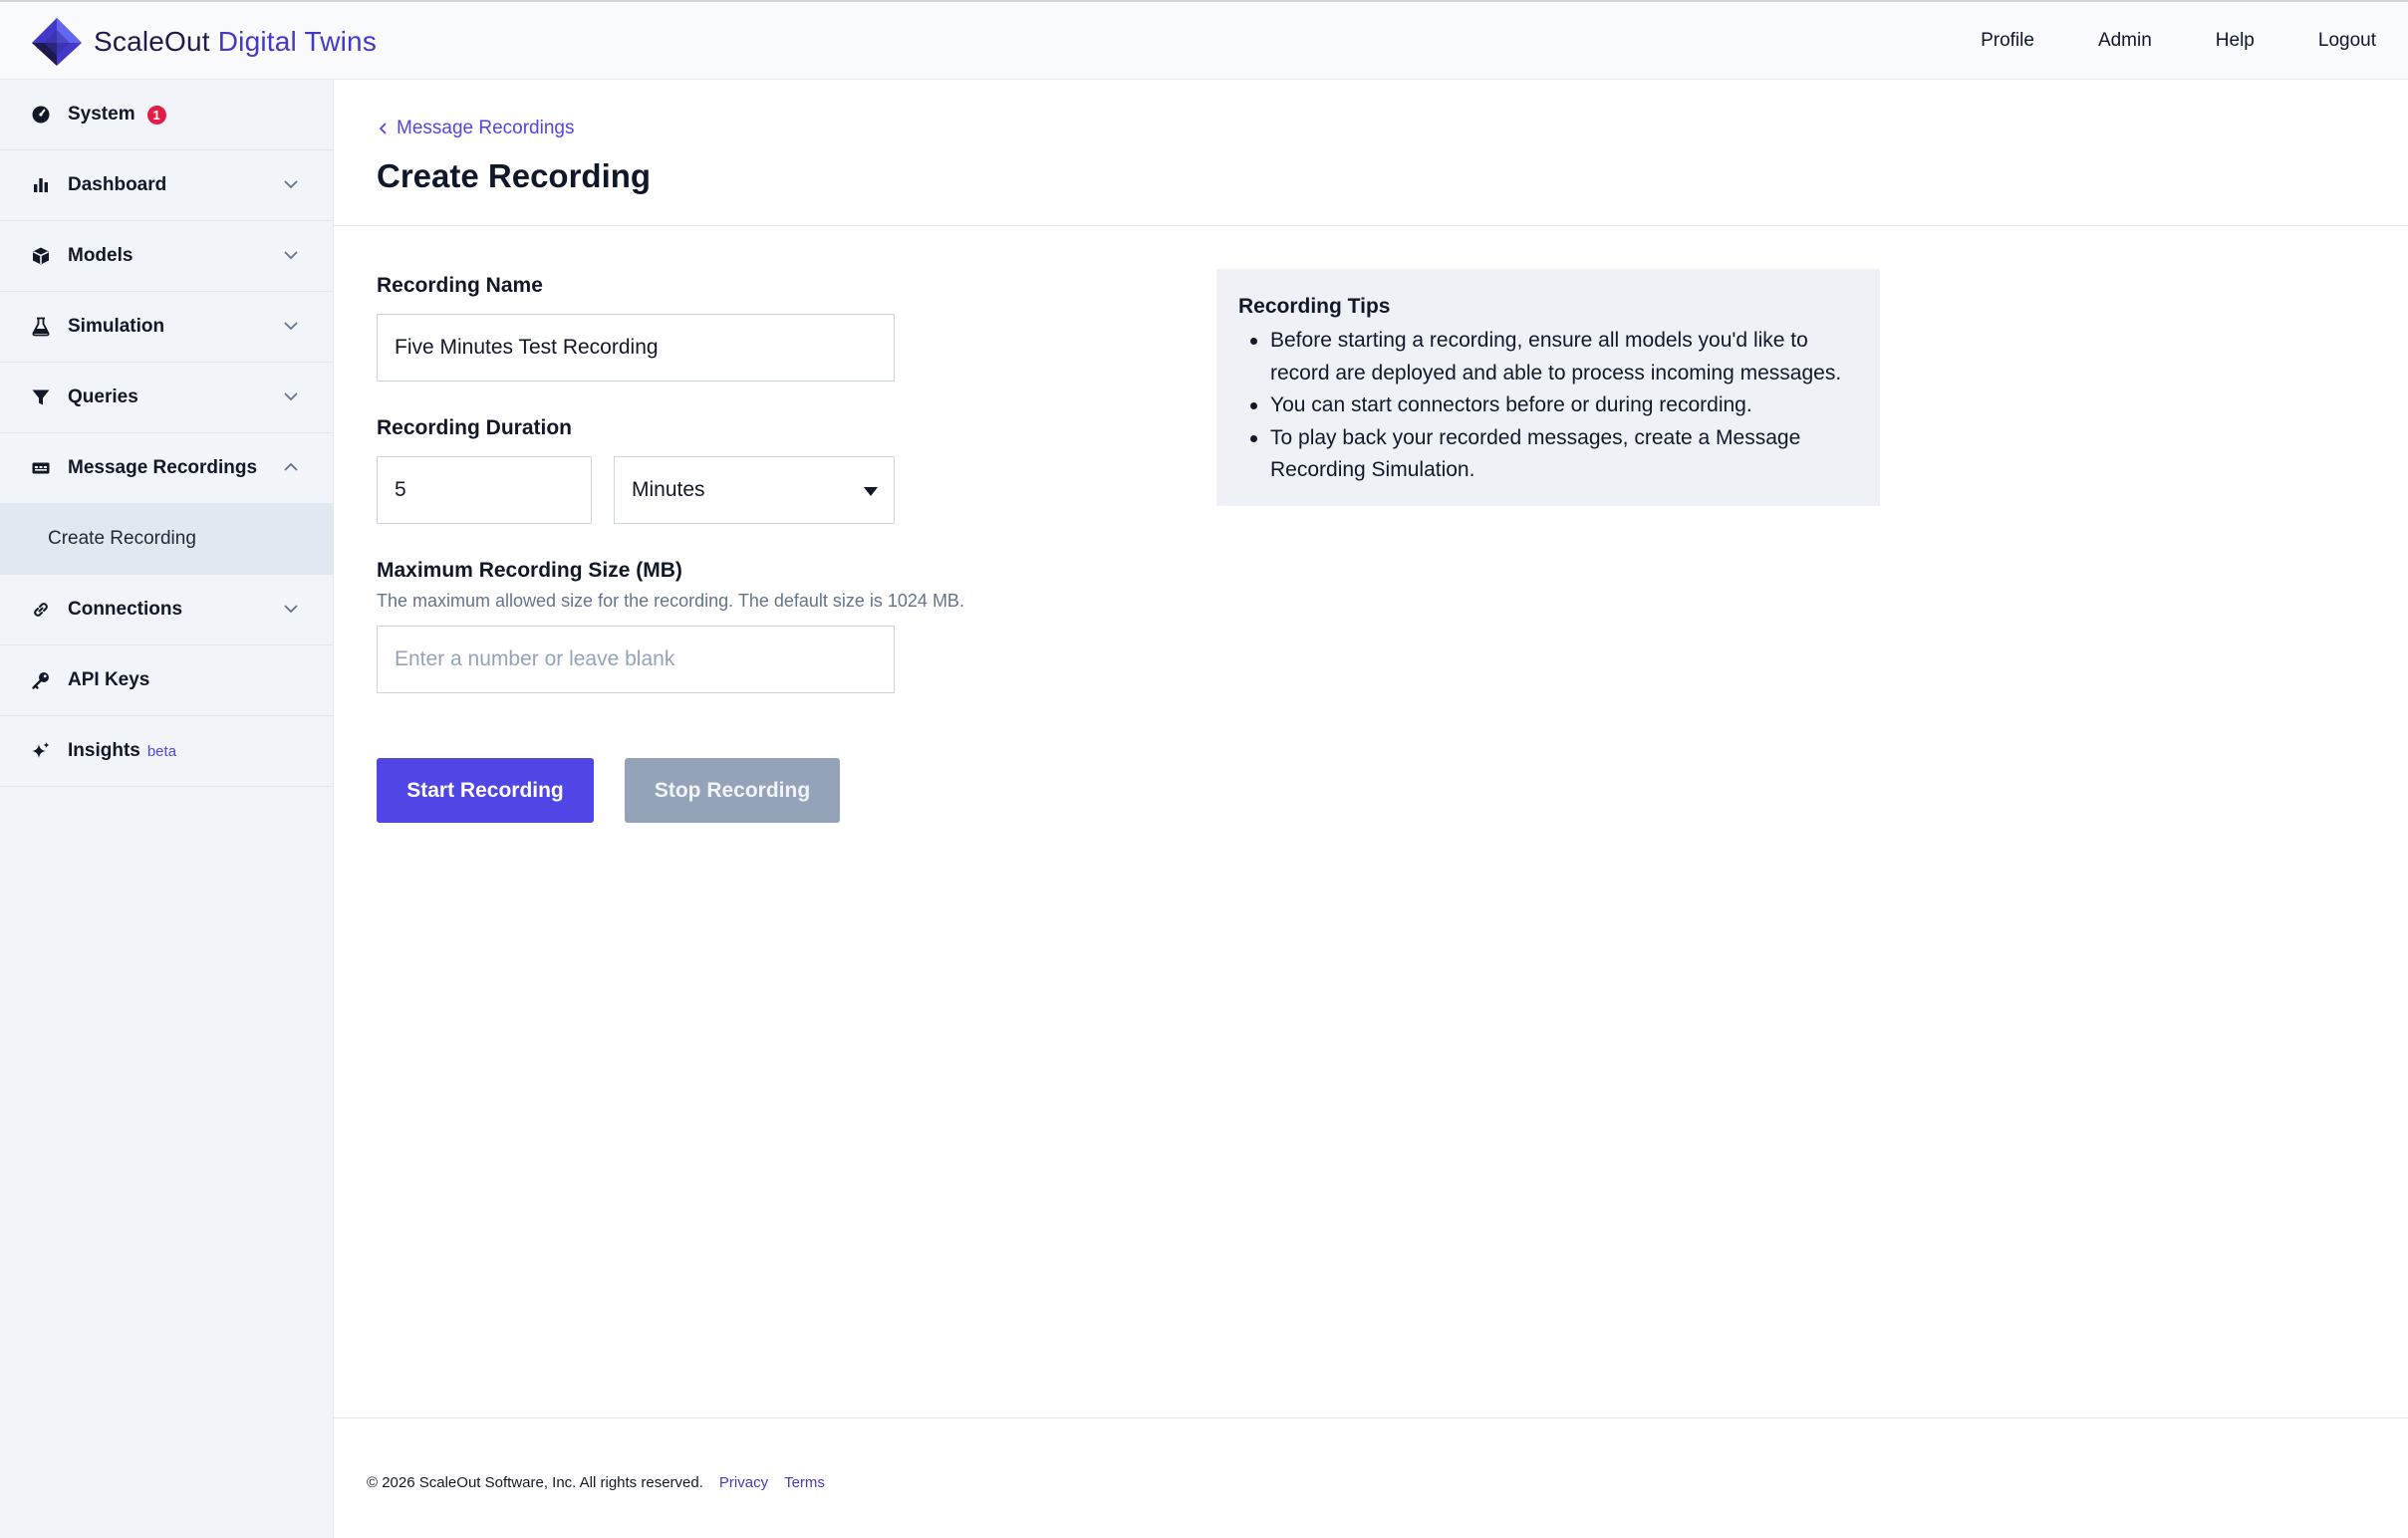  What do you see at coordinates (486, 790) in the screenshot?
I see `start-recording-button: Start Recording` at bounding box center [486, 790].